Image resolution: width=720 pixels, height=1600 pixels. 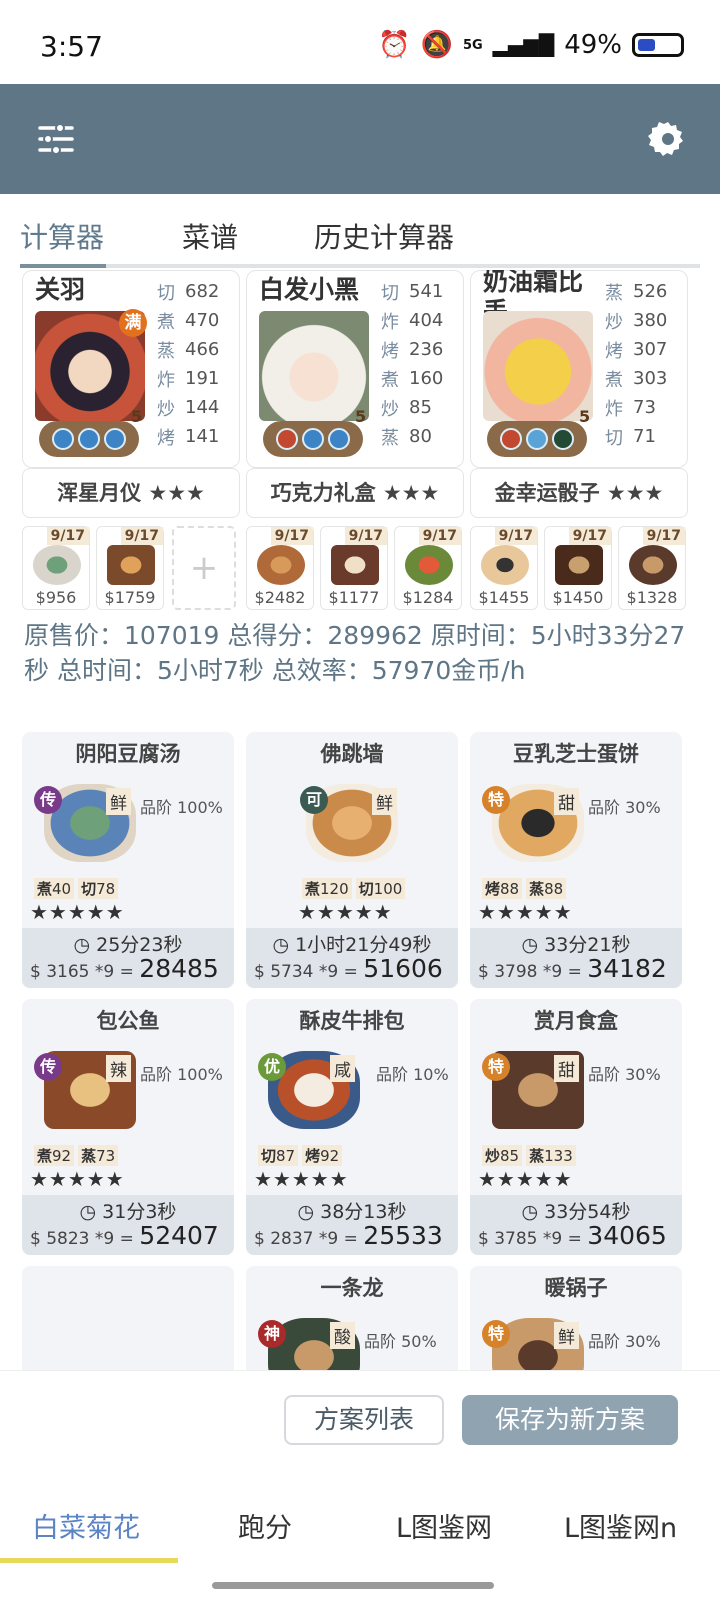 I want to click on nav-item-ltujian: L图鉴网, so click(x=444, y=1525).